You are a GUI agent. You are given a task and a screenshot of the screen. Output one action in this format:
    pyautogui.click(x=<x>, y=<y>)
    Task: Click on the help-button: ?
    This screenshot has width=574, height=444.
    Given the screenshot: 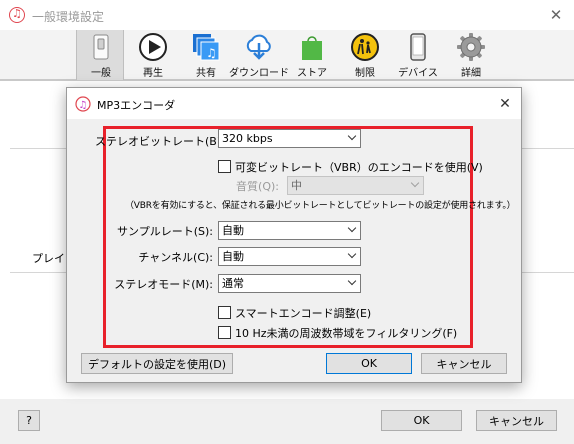 What is the action you would take?
    pyautogui.click(x=29, y=420)
    